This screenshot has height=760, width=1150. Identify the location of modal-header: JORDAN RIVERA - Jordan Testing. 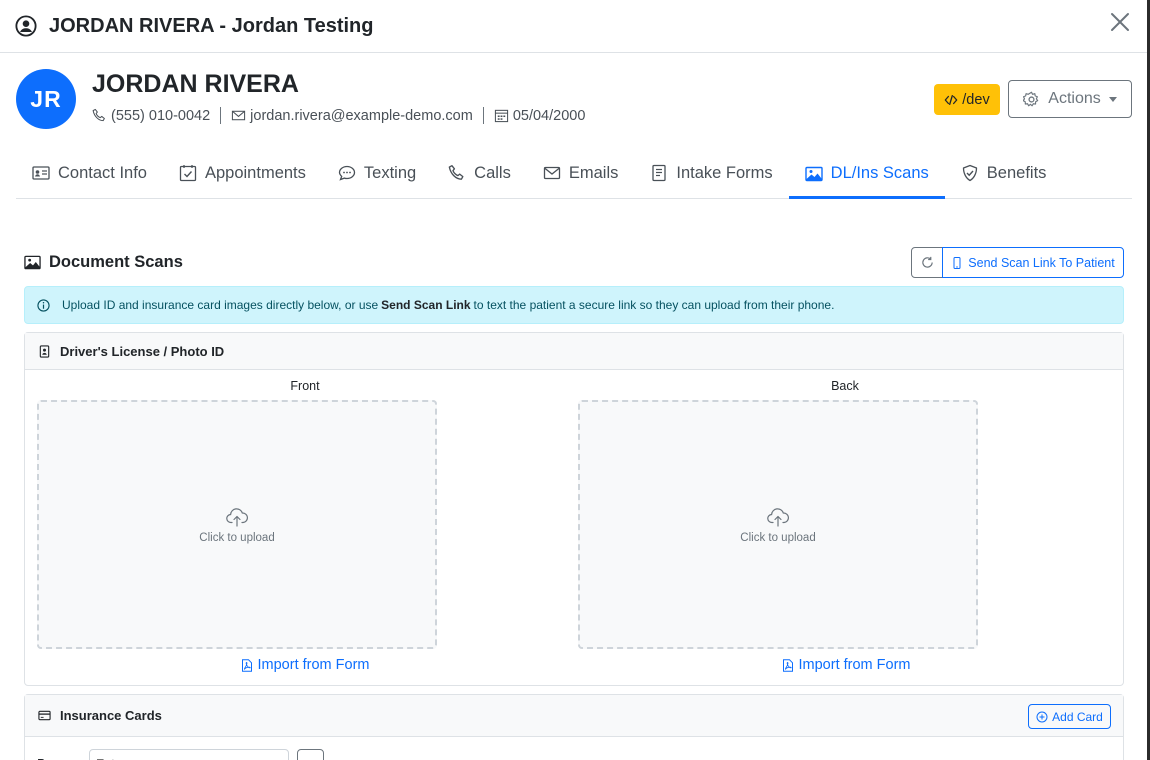
(573, 26).